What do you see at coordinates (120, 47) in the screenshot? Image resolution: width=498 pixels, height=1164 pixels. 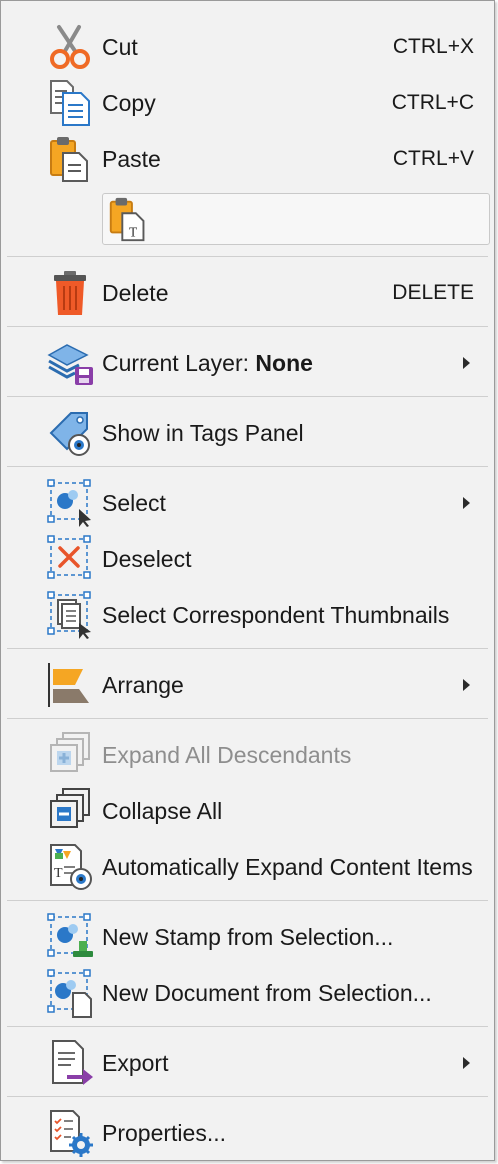 I see `cut-label: Cut` at bounding box center [120, 47].